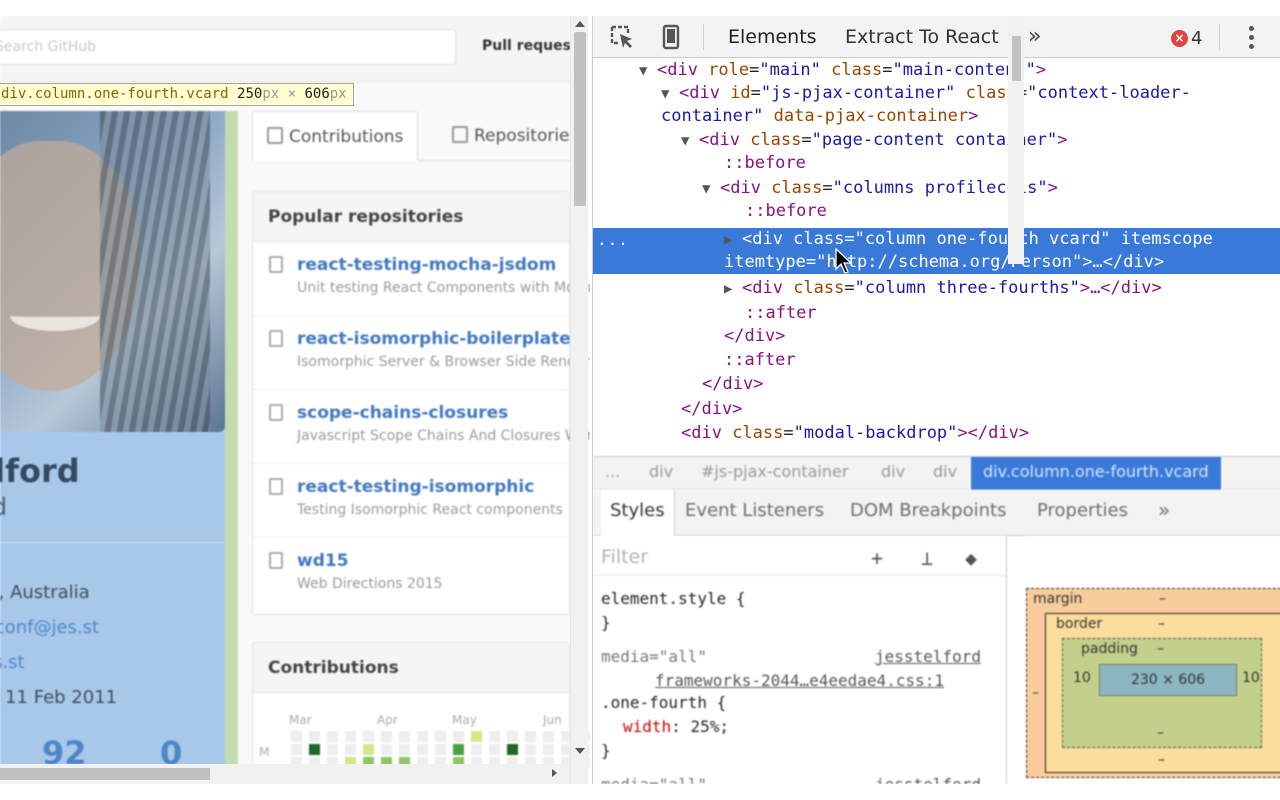 This screenshot has width=1280, height=800. Describe the element at coordinates (772, 37) in the screenshot. I see `tab-elements: Elements` at that location.